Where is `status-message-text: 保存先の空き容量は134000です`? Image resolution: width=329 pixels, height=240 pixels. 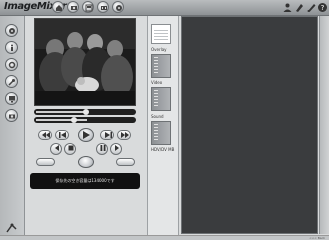
status-message-text: 保存先の空き容量は134000です is located at coordinates (85, 180).